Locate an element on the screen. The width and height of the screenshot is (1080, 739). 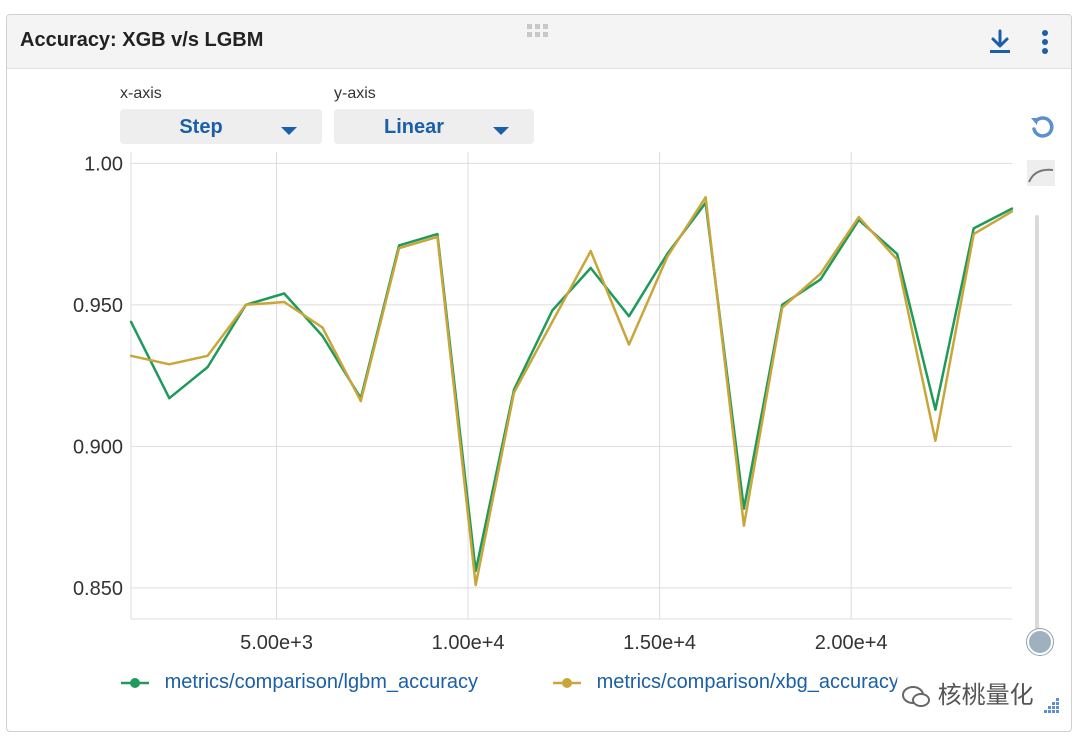
legend-marker-lgbm is located at coordinates (135, 682).